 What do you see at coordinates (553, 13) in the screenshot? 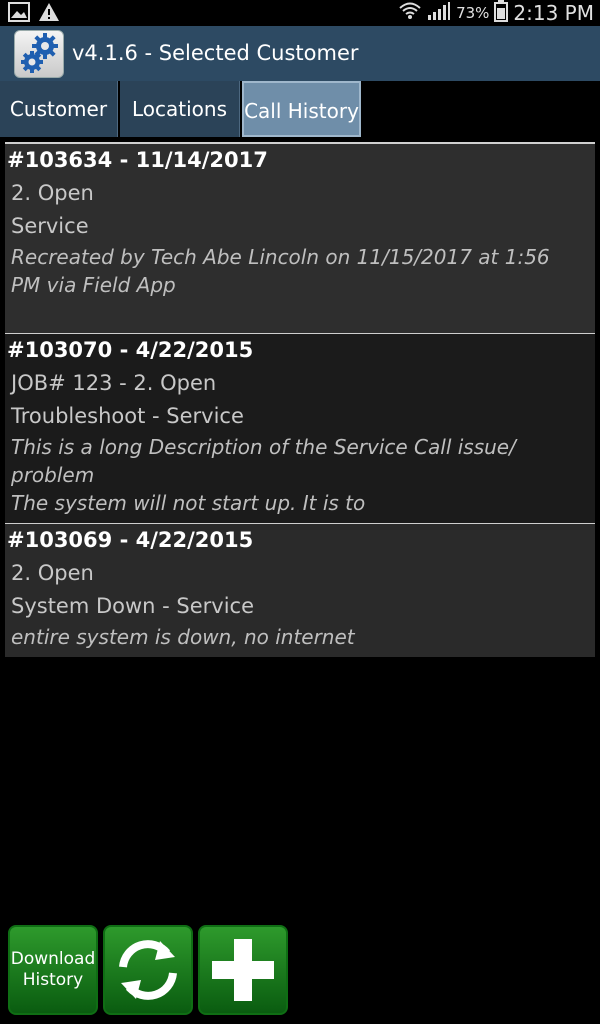
I see `clock: 2:13 PM` at bounding box center [553, 13].